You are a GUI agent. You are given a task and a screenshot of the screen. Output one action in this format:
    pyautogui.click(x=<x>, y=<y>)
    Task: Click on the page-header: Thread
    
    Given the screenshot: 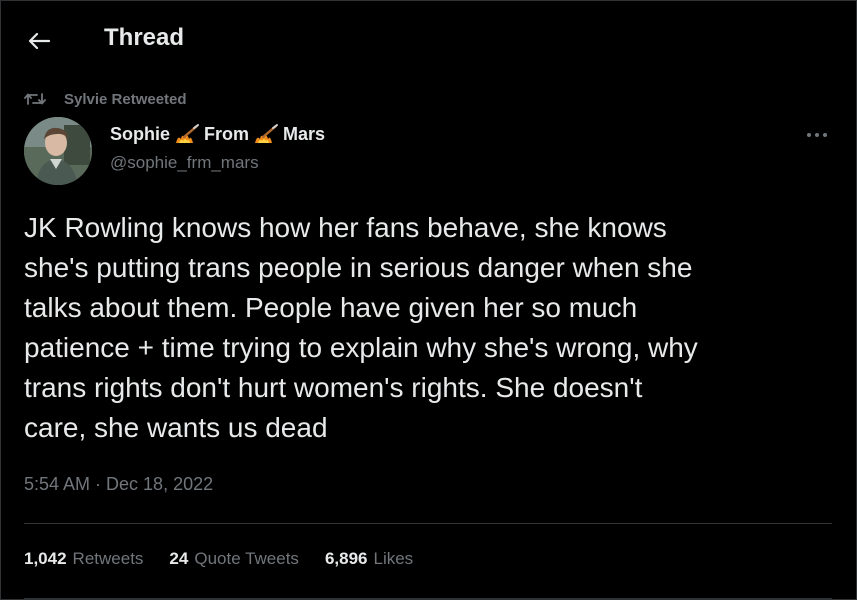 What is the action you would take?
    pyautogui.click(x=428, y=41)
    